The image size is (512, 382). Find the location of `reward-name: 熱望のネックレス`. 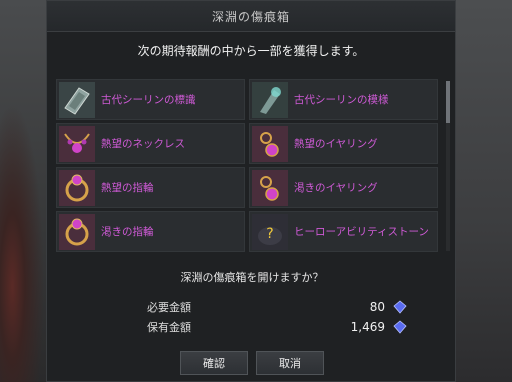

reward-name: 熱望のネックレス is located at coordinates (143, 144).